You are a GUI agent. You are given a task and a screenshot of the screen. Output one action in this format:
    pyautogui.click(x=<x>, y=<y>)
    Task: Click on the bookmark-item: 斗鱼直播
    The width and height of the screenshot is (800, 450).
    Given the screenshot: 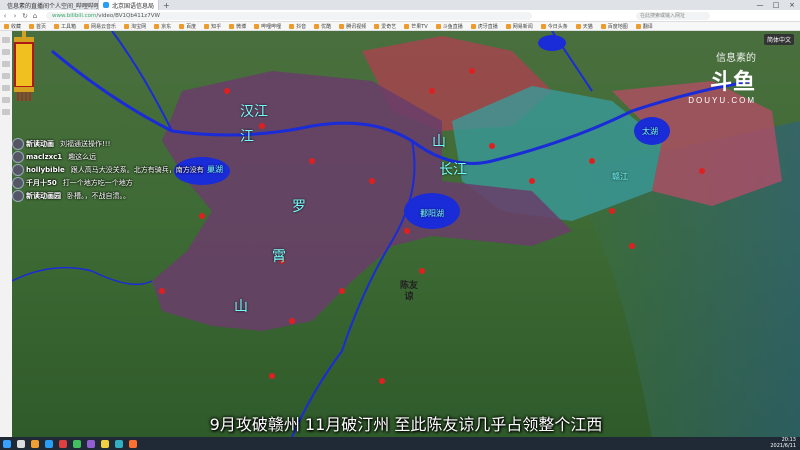 What is the action you would take?
    pyautogui.click(x=449, y=26)
    